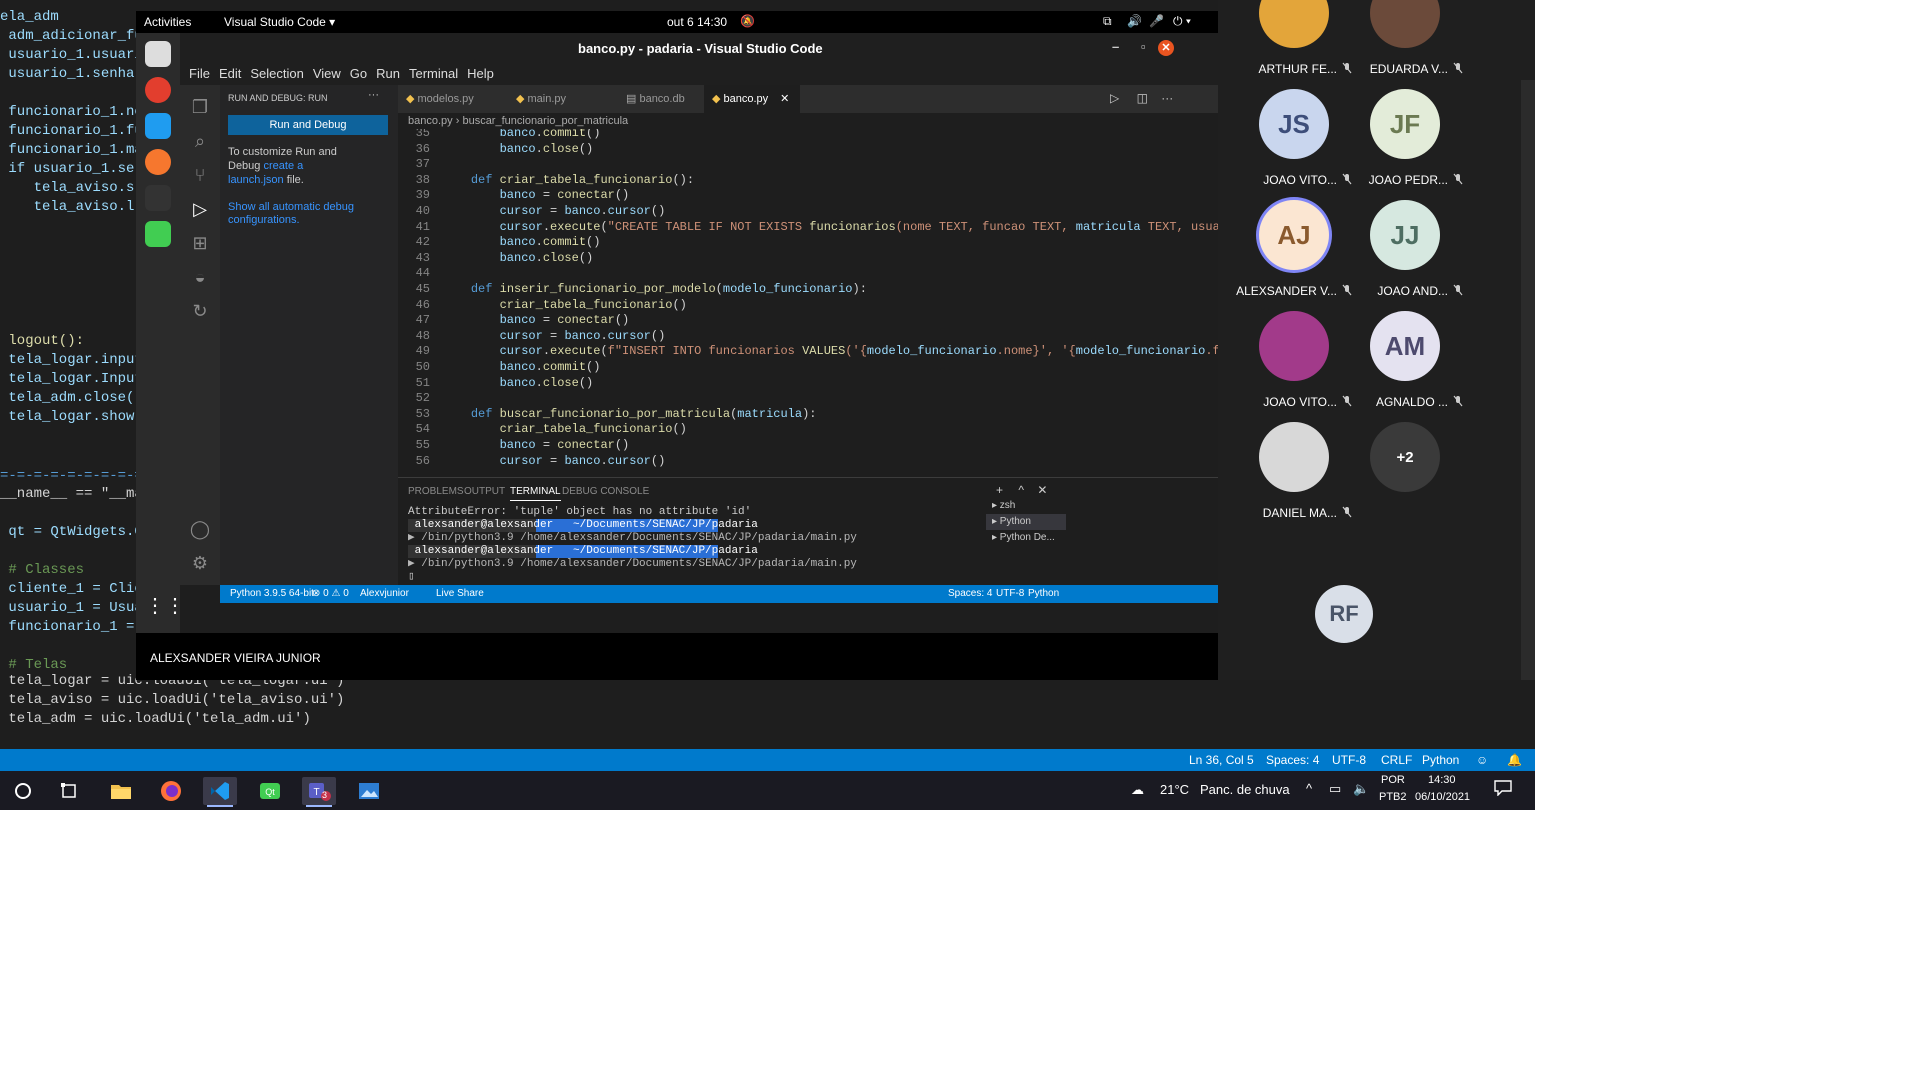  I want to click on status-encoding: UTF-8, so click(1349, 760).